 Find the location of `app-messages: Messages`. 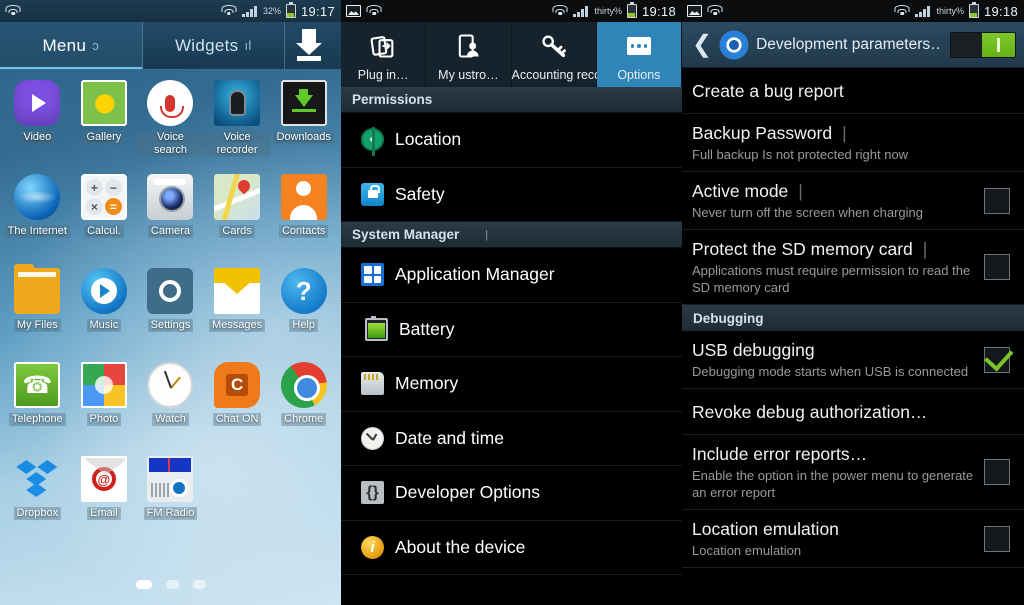

app-messages: Messages is located at coordinates (237, 313).